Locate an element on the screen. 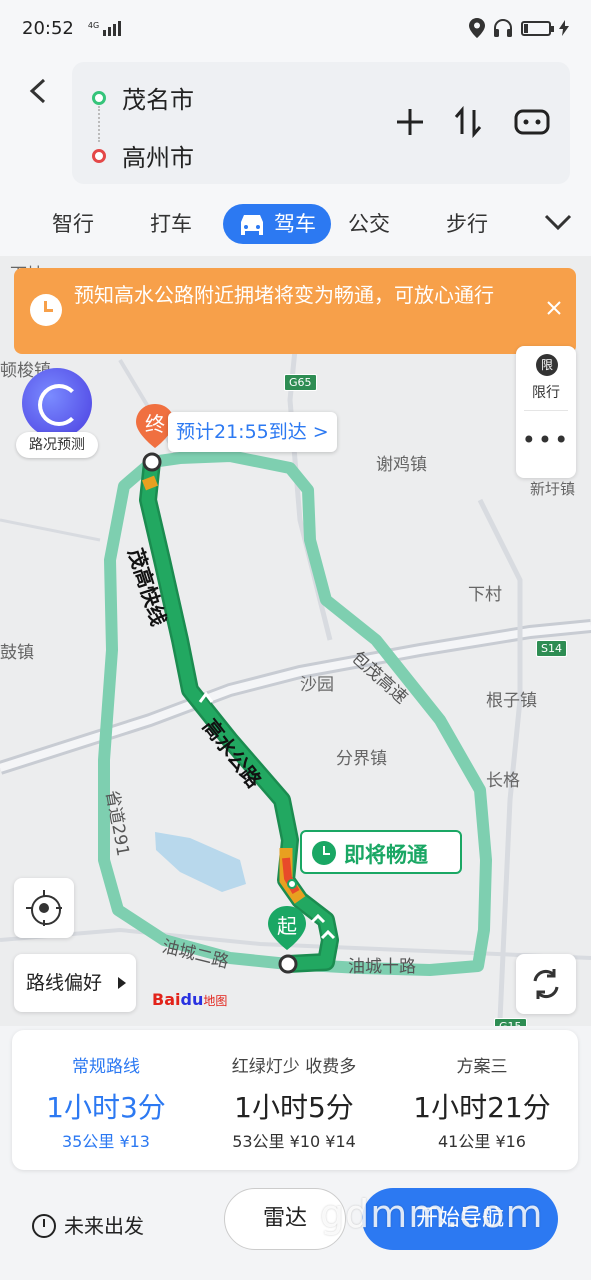  signal-icon: 4G is located at coordinates (104, 28).